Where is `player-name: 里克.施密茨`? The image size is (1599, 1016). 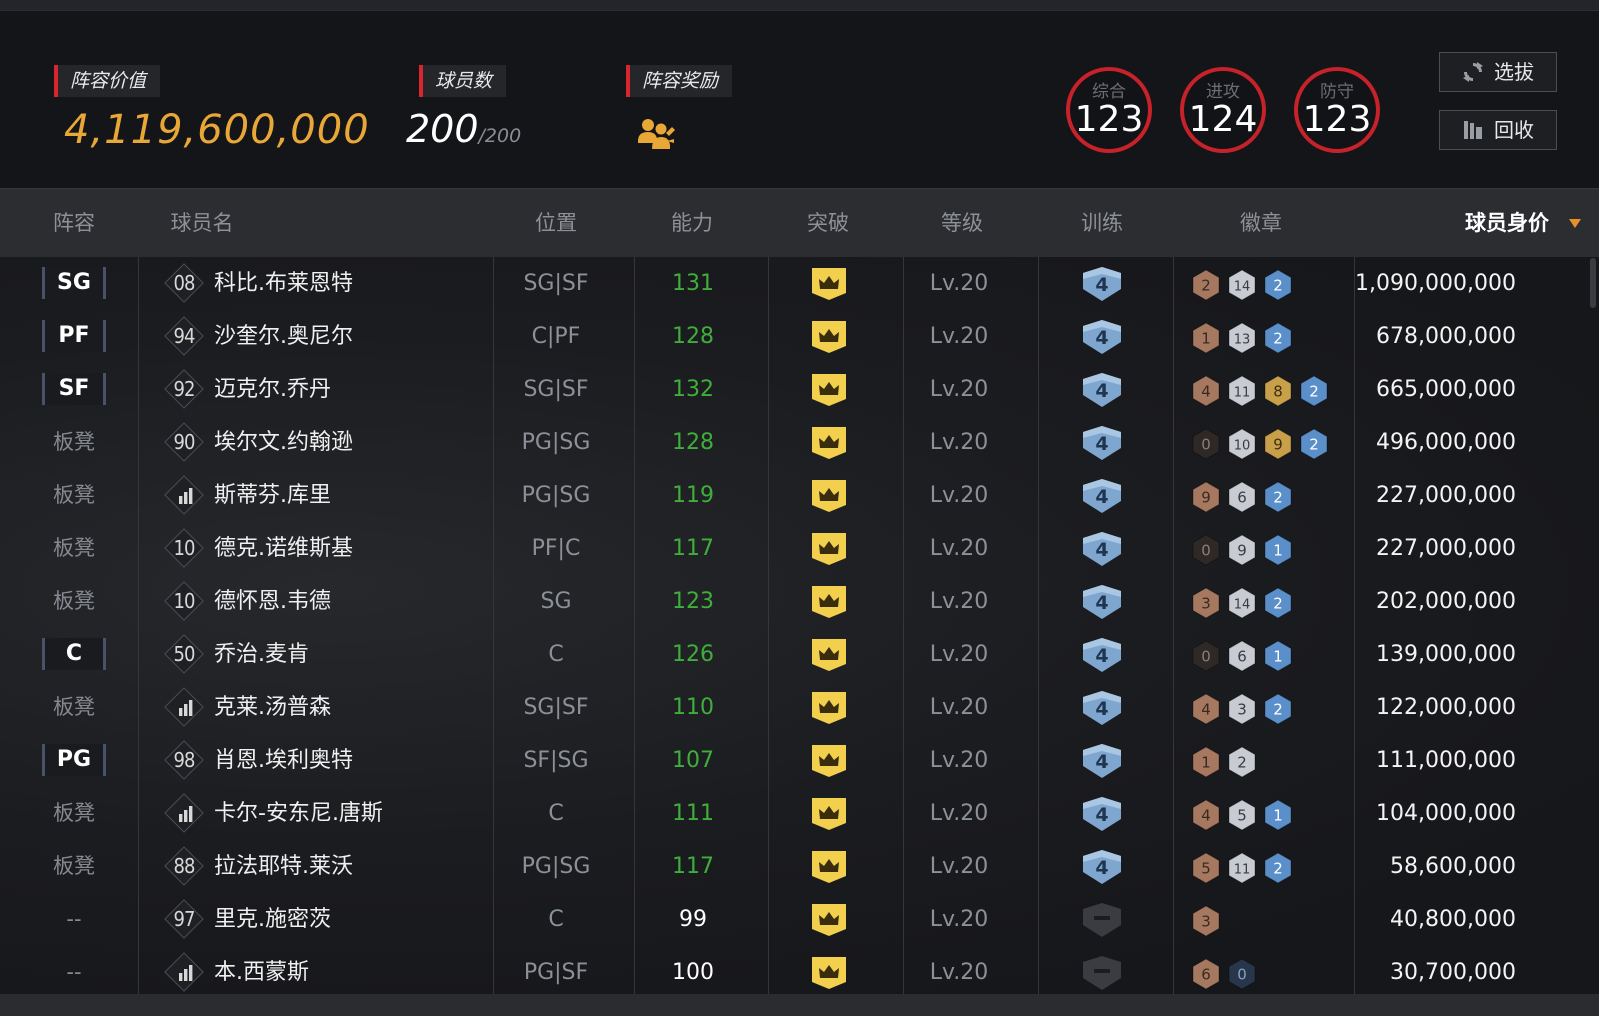 player-name: 里克.施密茨 is located at coordinates (272, 919).